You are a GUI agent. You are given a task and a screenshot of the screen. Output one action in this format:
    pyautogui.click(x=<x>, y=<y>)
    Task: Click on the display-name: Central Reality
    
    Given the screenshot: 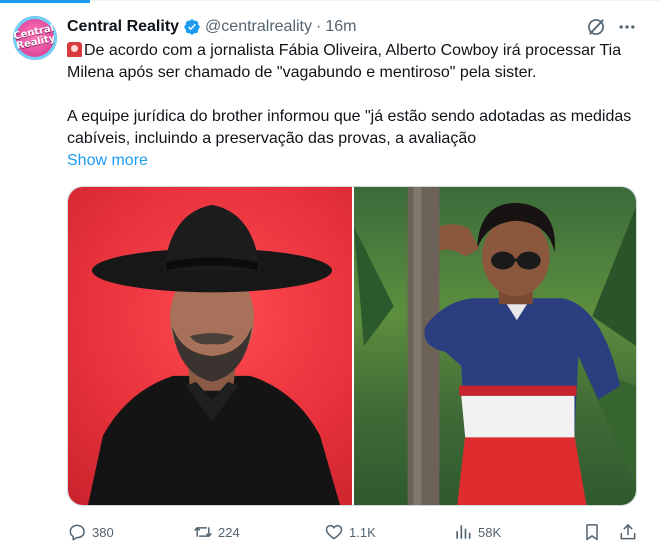 What is the action you would take?
    pyautogui.click(x=123, y=27)
    